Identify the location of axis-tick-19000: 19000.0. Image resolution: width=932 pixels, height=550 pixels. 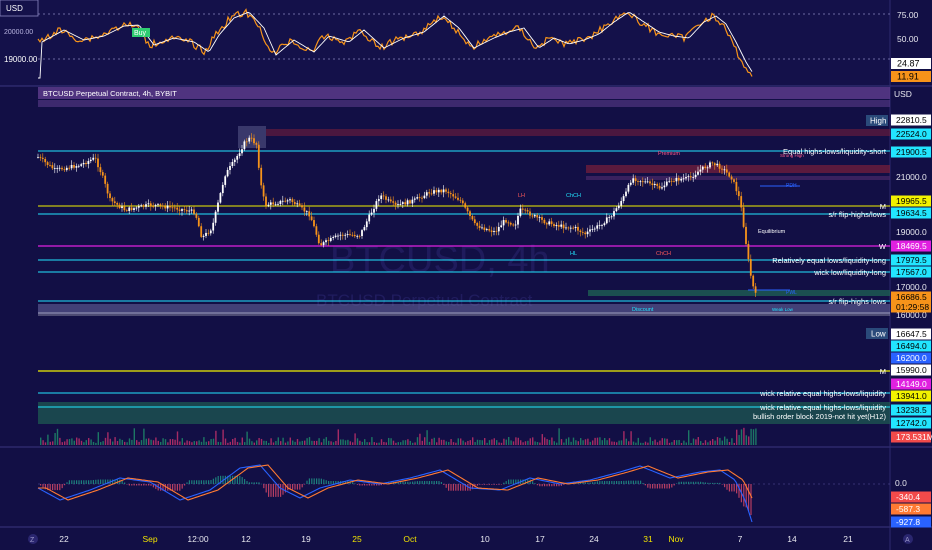
(911, 232).